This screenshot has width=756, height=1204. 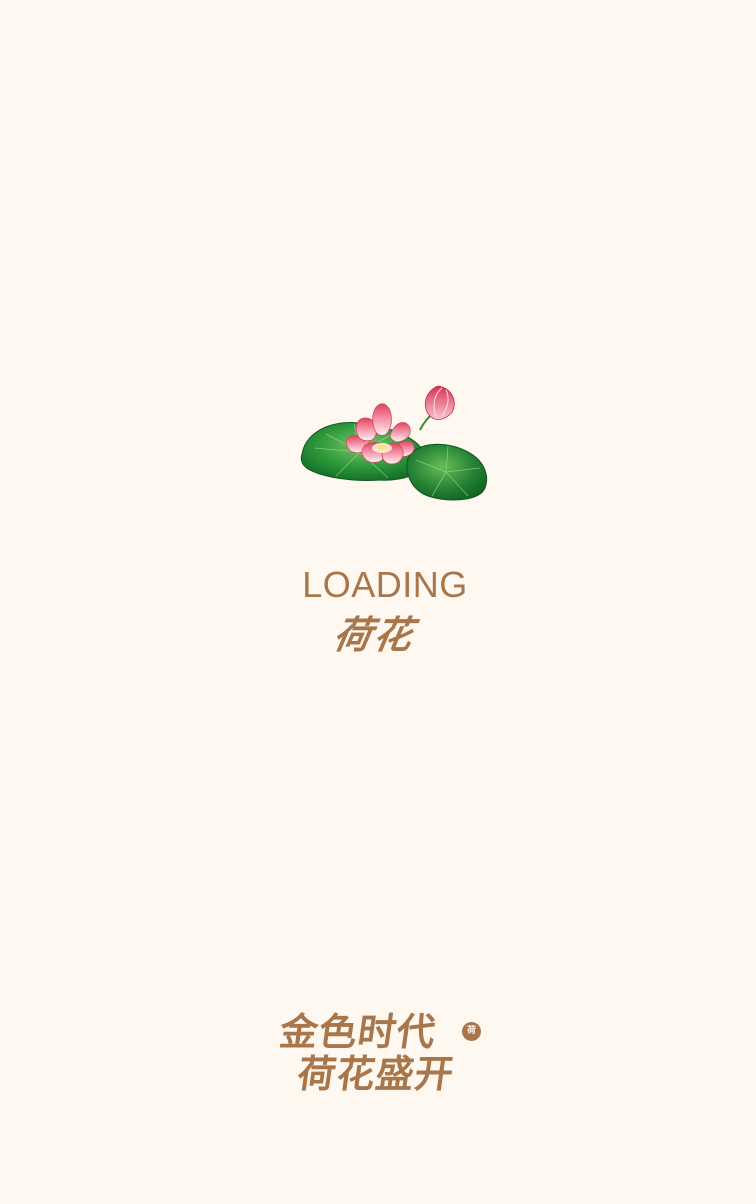 I want to click on slogan-line-2: 荷花盛开, so click(x=376, y=1073).